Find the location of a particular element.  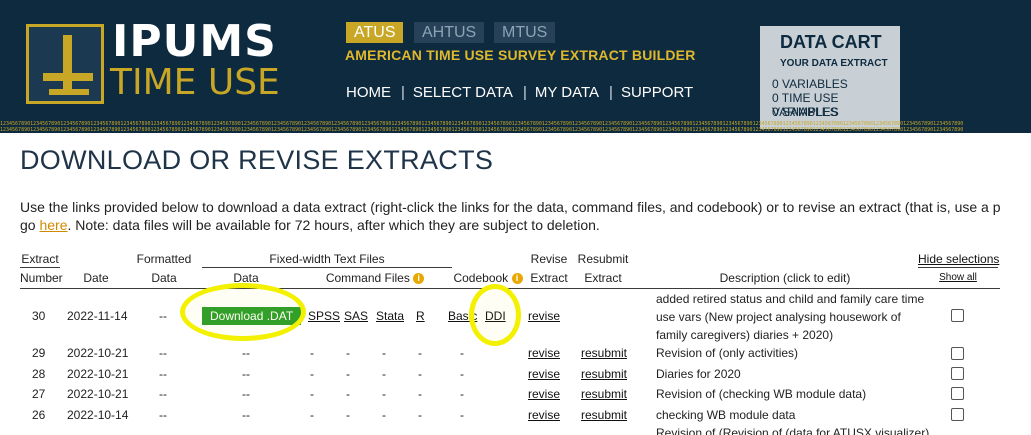

row-27-cmd-r: - is located at coordinates (420, 394).